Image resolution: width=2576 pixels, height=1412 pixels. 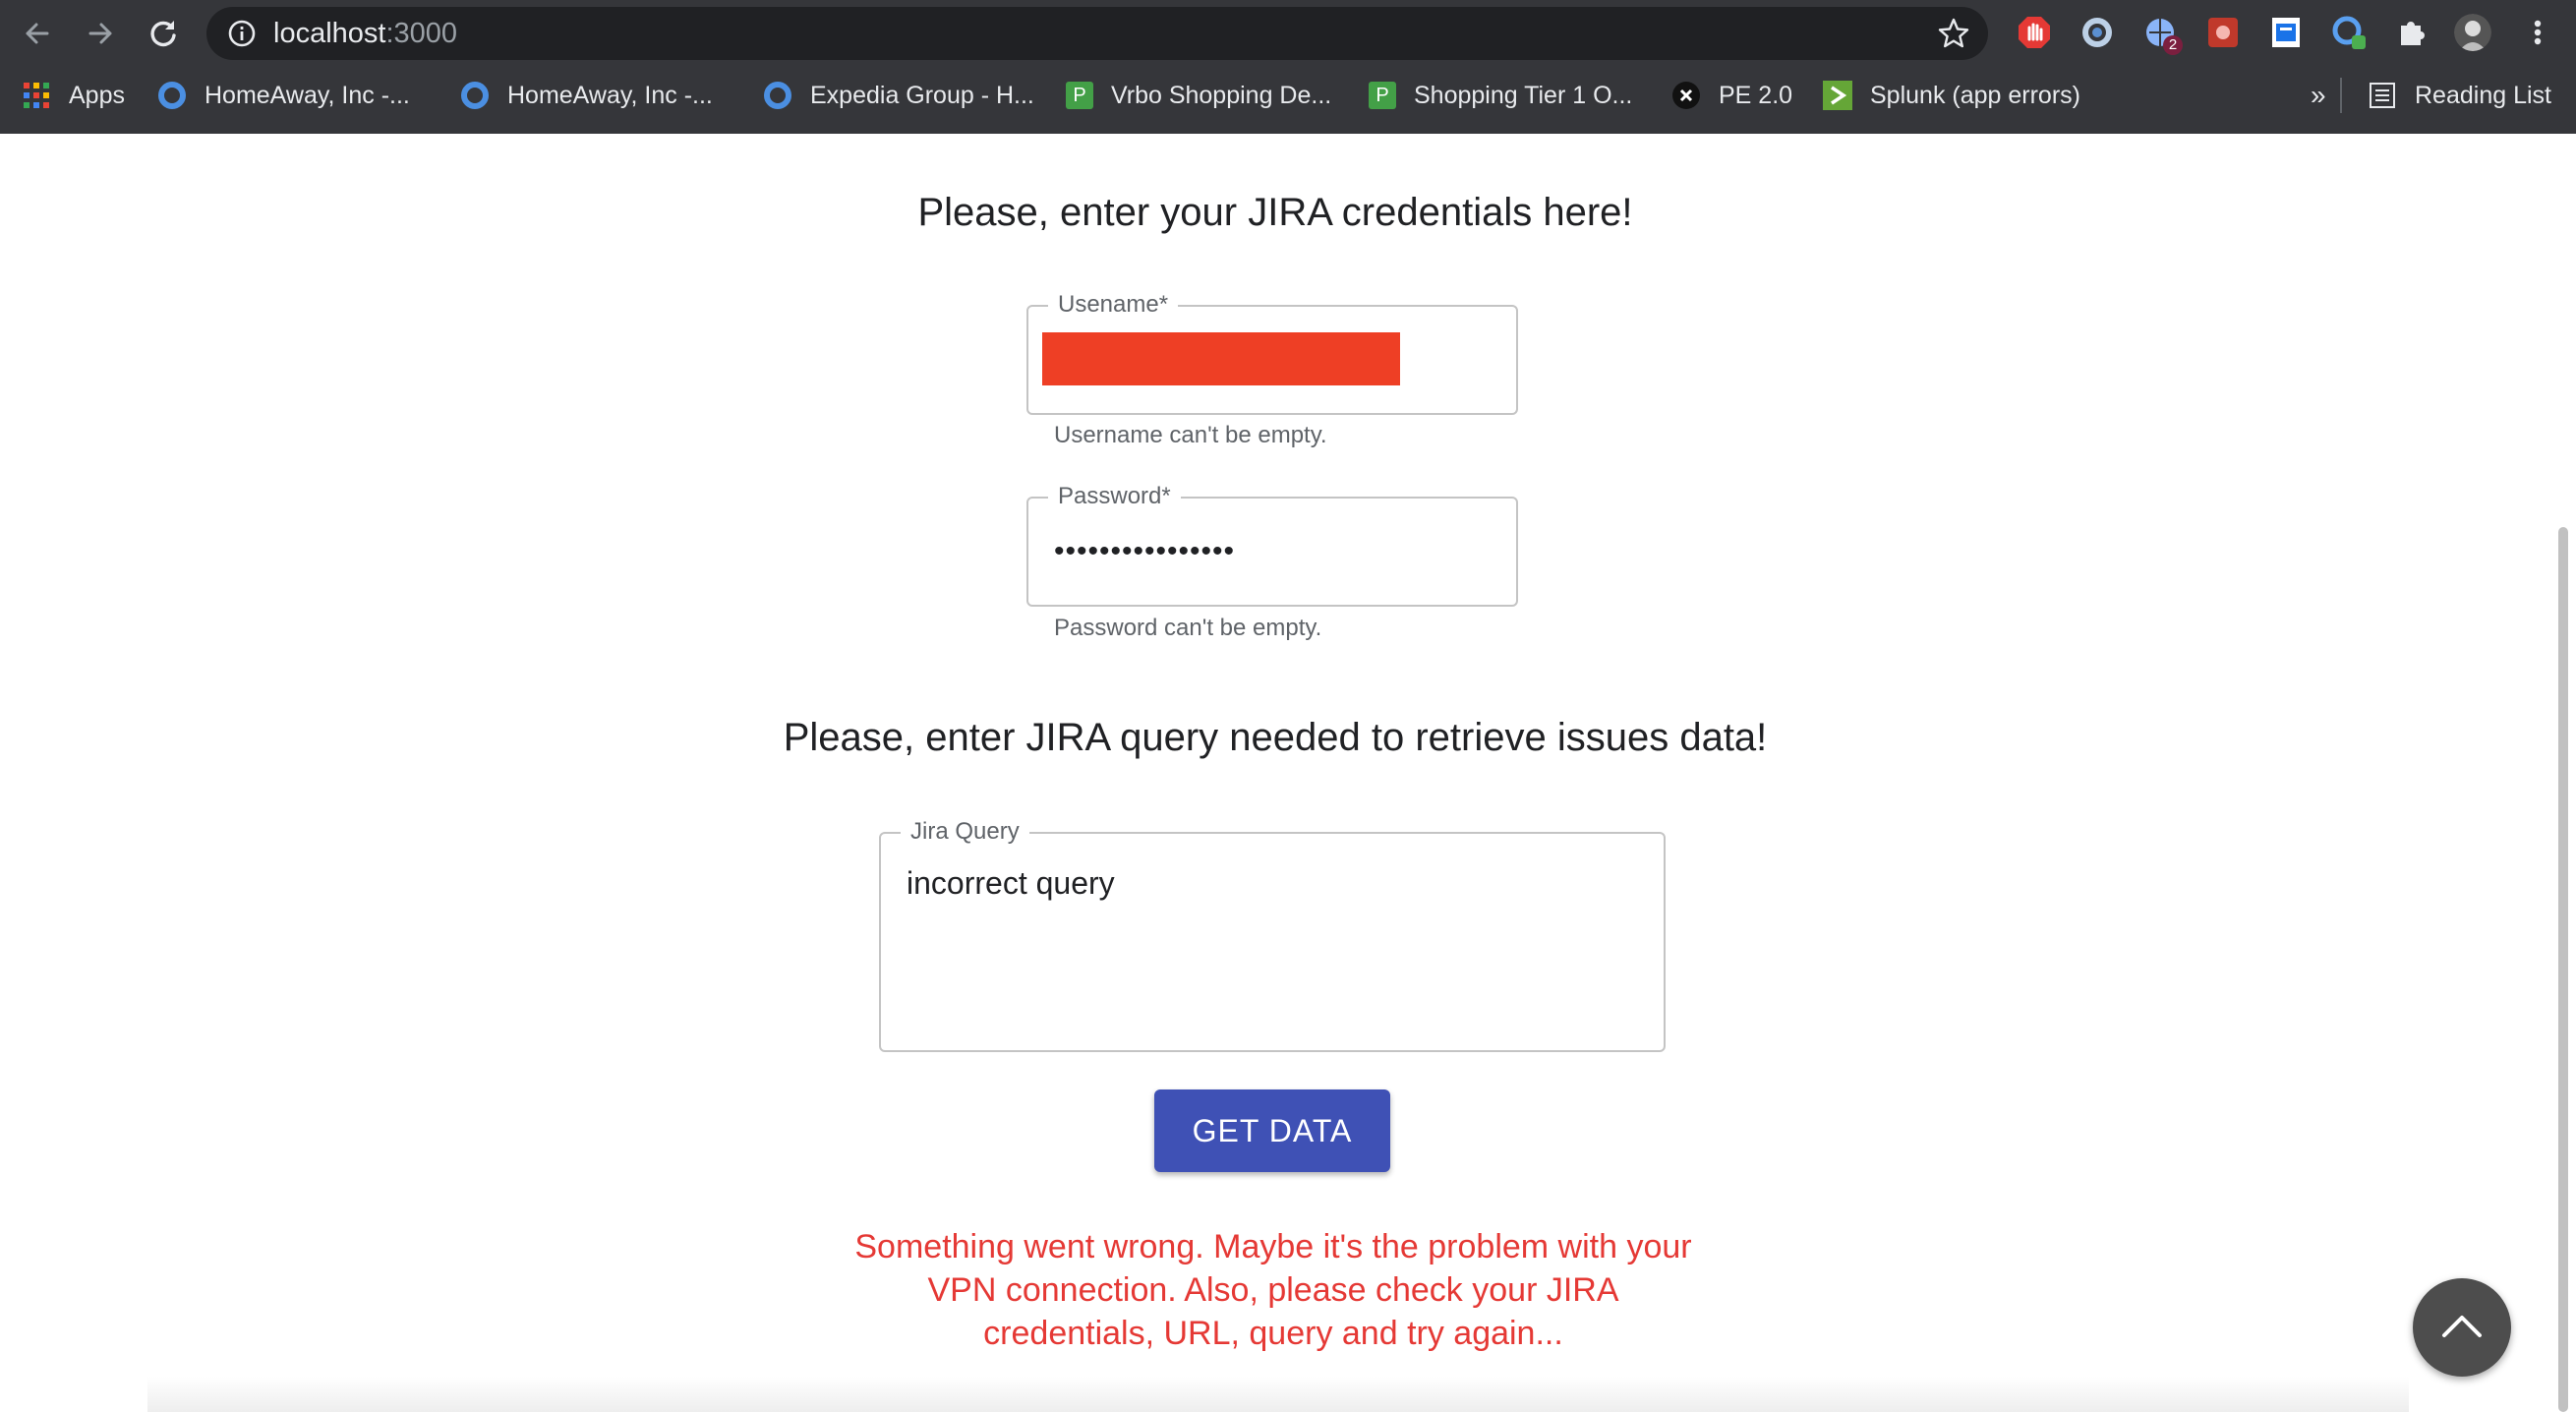 What do you see at coordinates (965, 832) in the screenshot?
I see `jira-query-label: Jira Query` at bounding box center [965, 832].